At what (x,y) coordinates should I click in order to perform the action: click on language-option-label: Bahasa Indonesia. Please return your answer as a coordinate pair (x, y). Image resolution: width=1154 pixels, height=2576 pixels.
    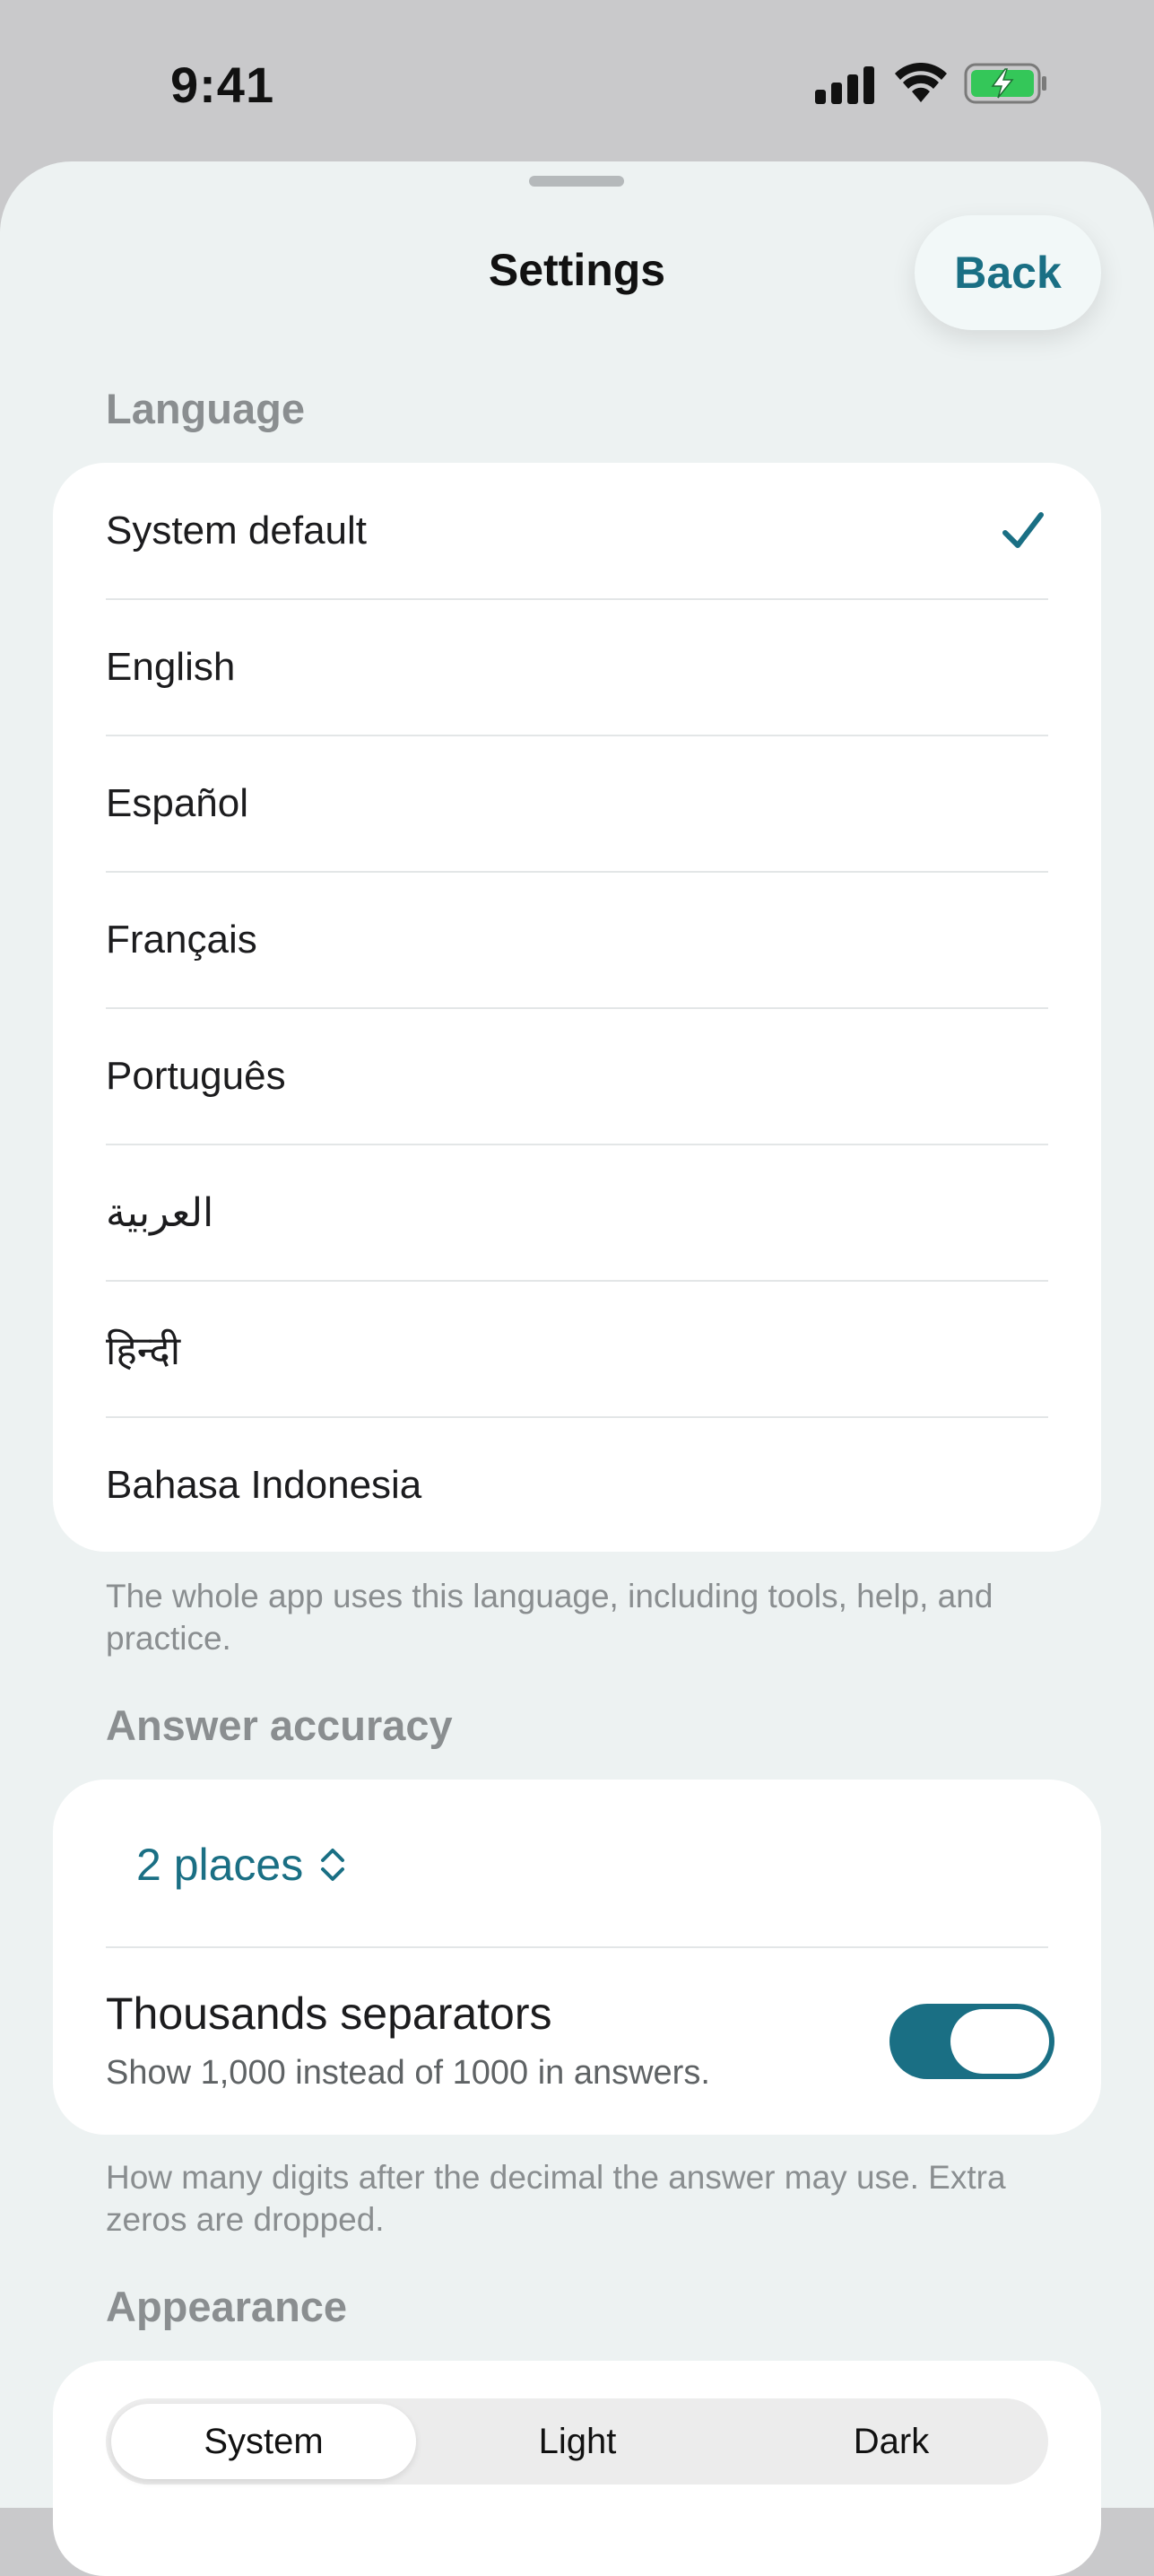
    Looking at the image, I should click on (264, 1485).